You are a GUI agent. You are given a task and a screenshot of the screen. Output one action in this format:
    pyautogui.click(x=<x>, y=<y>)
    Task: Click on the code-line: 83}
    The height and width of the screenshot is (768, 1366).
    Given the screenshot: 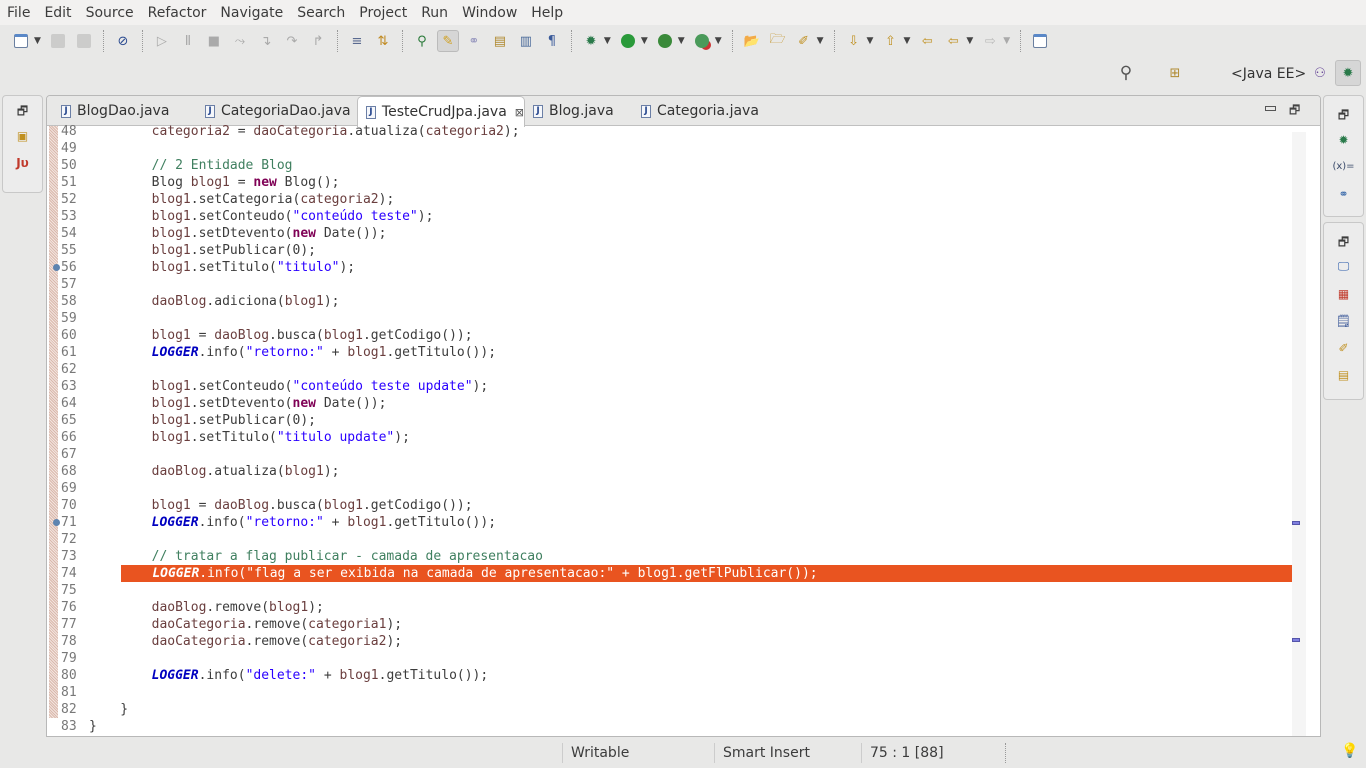 What is the action you would take?
    pyautogui.click(x=669, y=726)
    